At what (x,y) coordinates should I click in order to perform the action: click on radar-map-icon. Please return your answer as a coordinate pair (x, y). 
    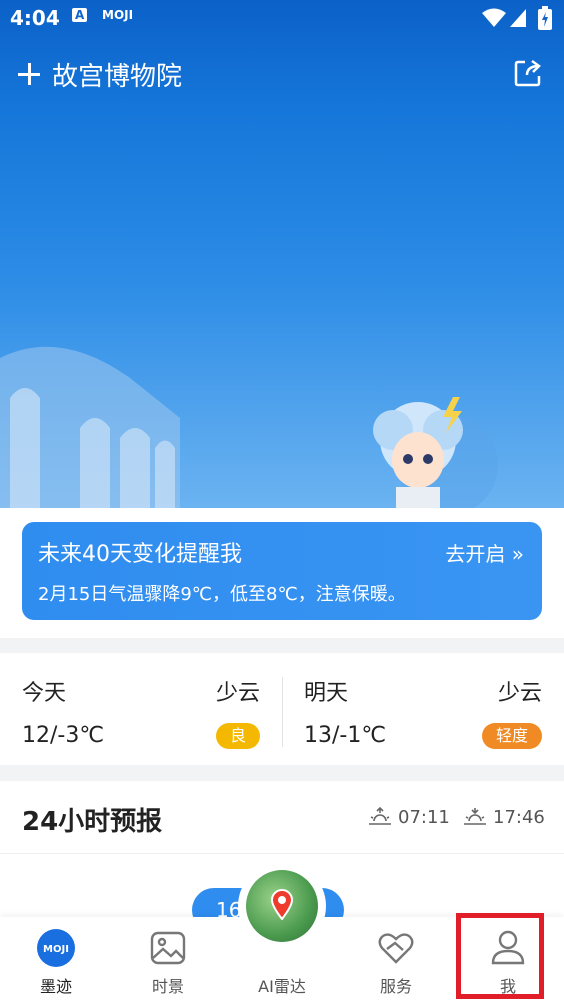
    Looking at the image, I should click on (282, 906).